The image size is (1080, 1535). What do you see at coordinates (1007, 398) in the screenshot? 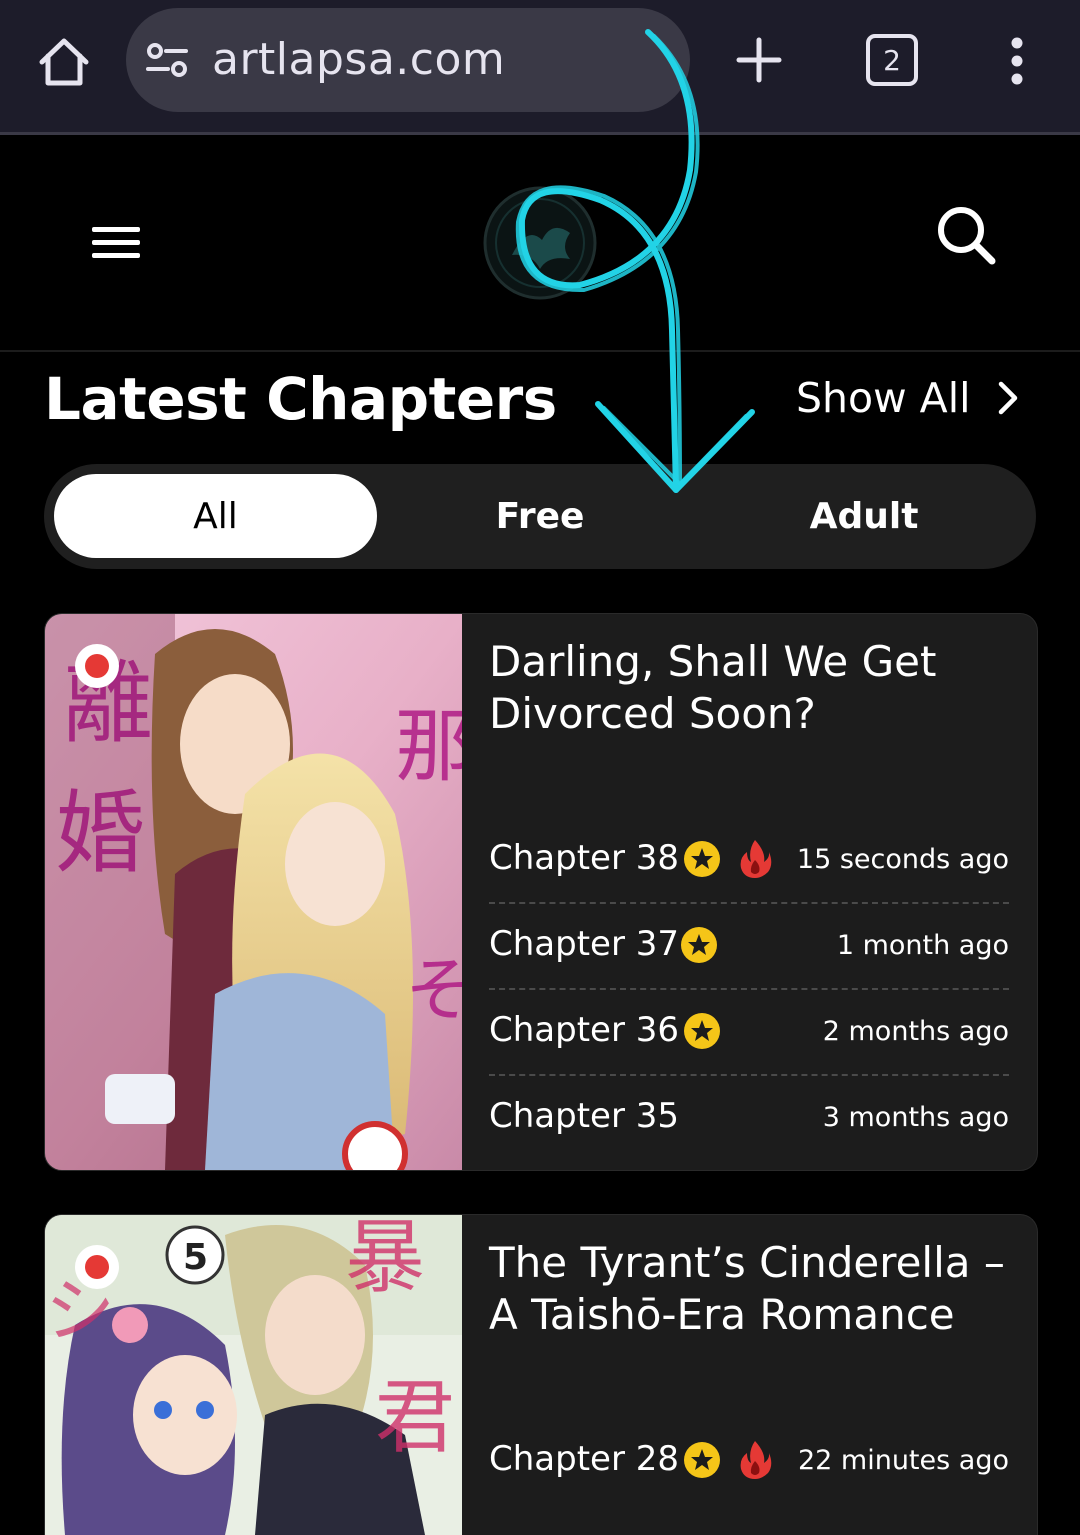
I see `chevron-right-icon` at bounding box center [1007, 398].